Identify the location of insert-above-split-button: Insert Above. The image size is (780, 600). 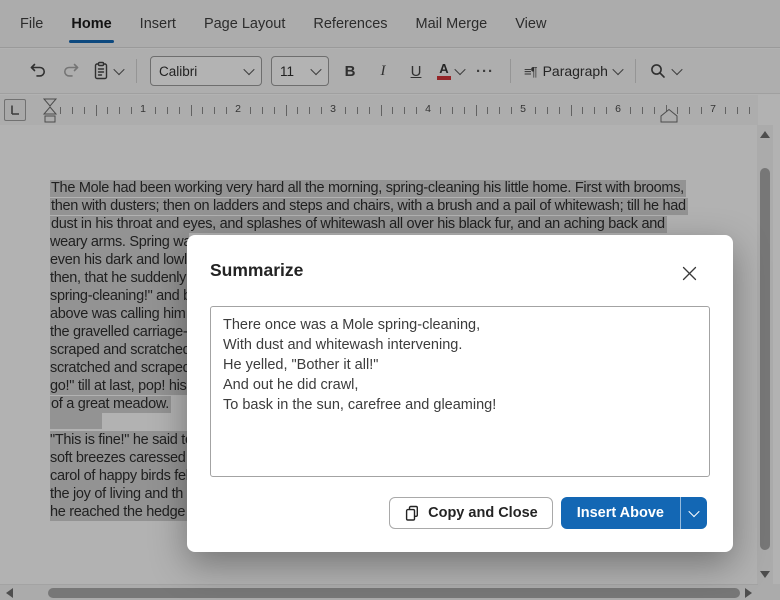
(633, 513).